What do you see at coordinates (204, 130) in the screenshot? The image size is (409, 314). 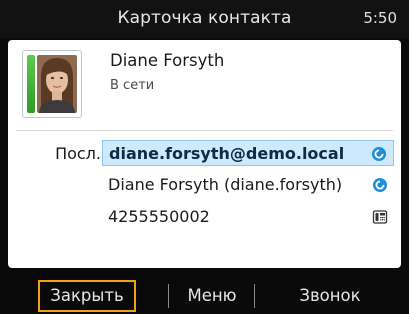 I see `divider` at bounding box center [204, 130].